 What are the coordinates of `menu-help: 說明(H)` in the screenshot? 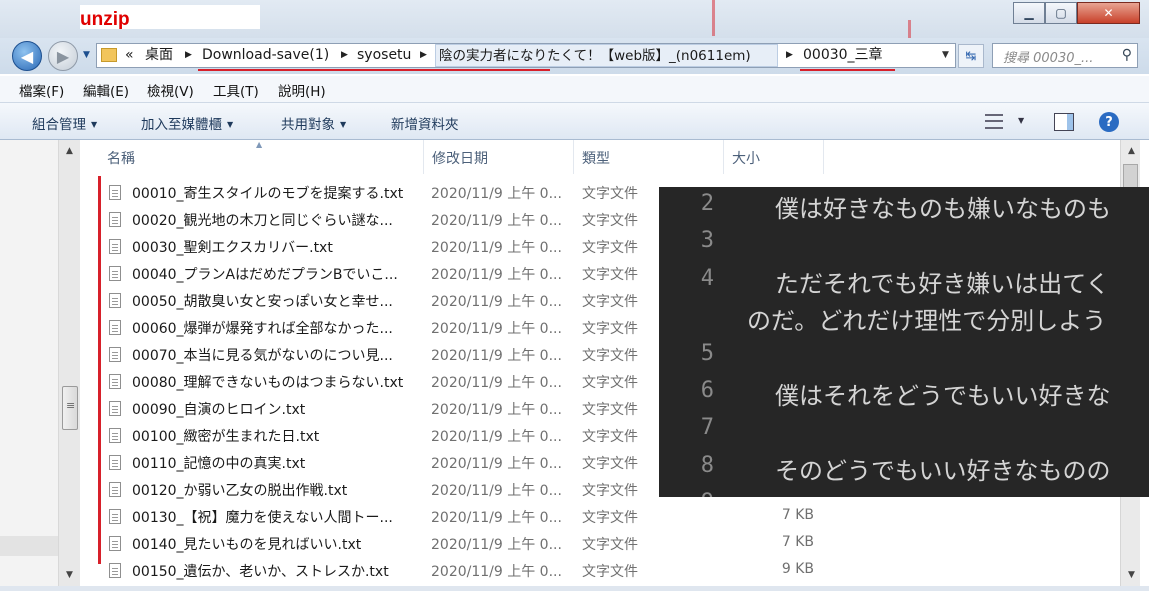 It's located at (302, 90).